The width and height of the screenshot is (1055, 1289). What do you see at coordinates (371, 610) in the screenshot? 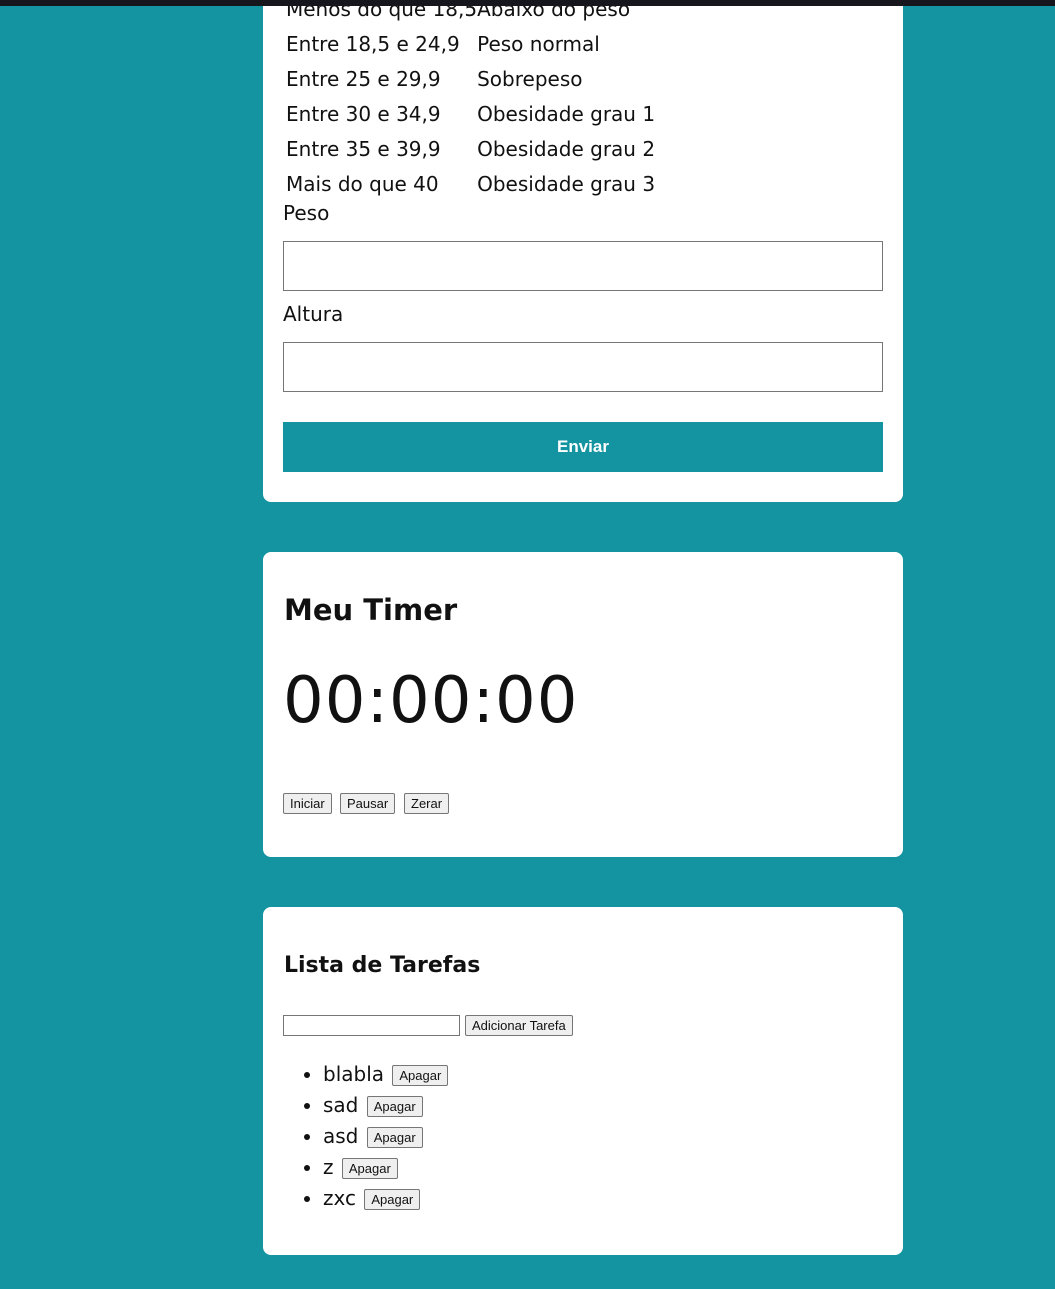
I see `timer-title: Meu Timer` at bounding box center [371, 610].